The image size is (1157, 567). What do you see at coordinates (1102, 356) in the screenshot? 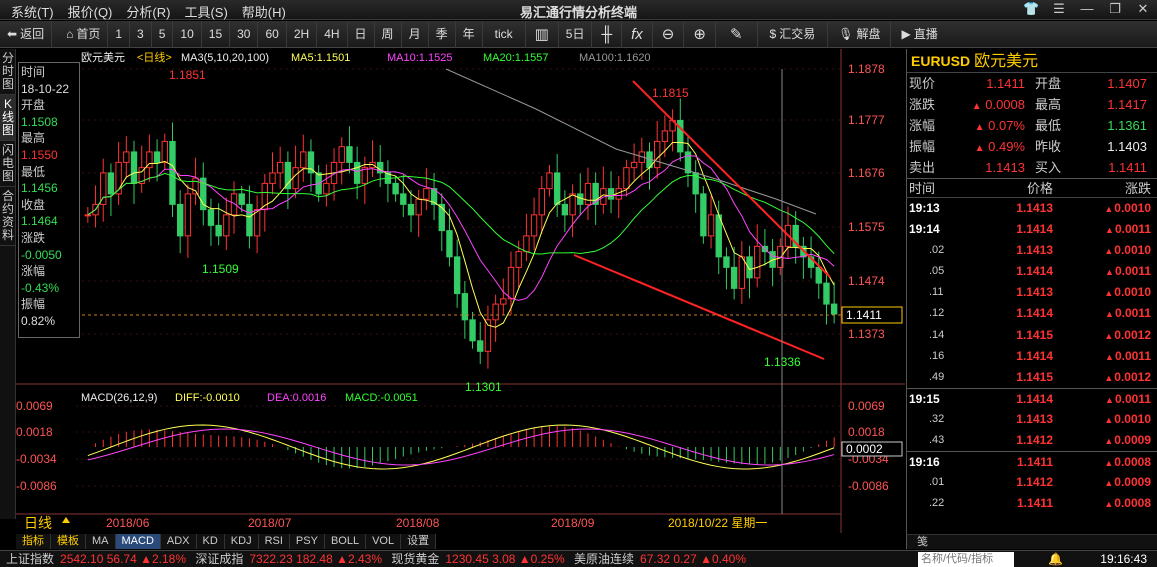
I see `tick-change: 0.0011` at bounding box center [1102, 356].